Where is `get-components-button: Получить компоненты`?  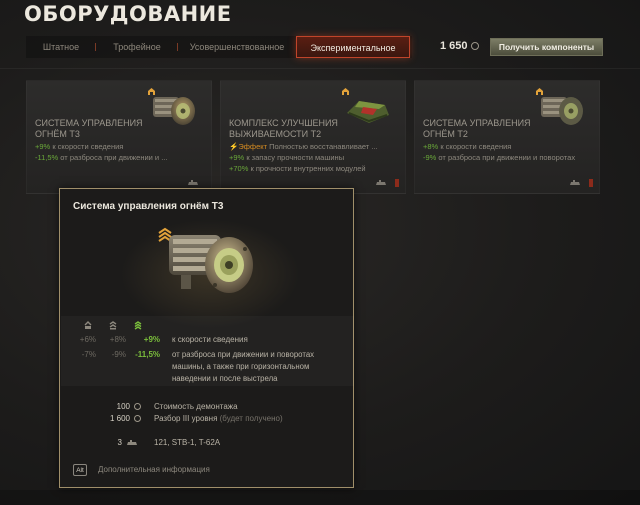
get-components-button: Получить компоненты is located at coordinates (546, 47).